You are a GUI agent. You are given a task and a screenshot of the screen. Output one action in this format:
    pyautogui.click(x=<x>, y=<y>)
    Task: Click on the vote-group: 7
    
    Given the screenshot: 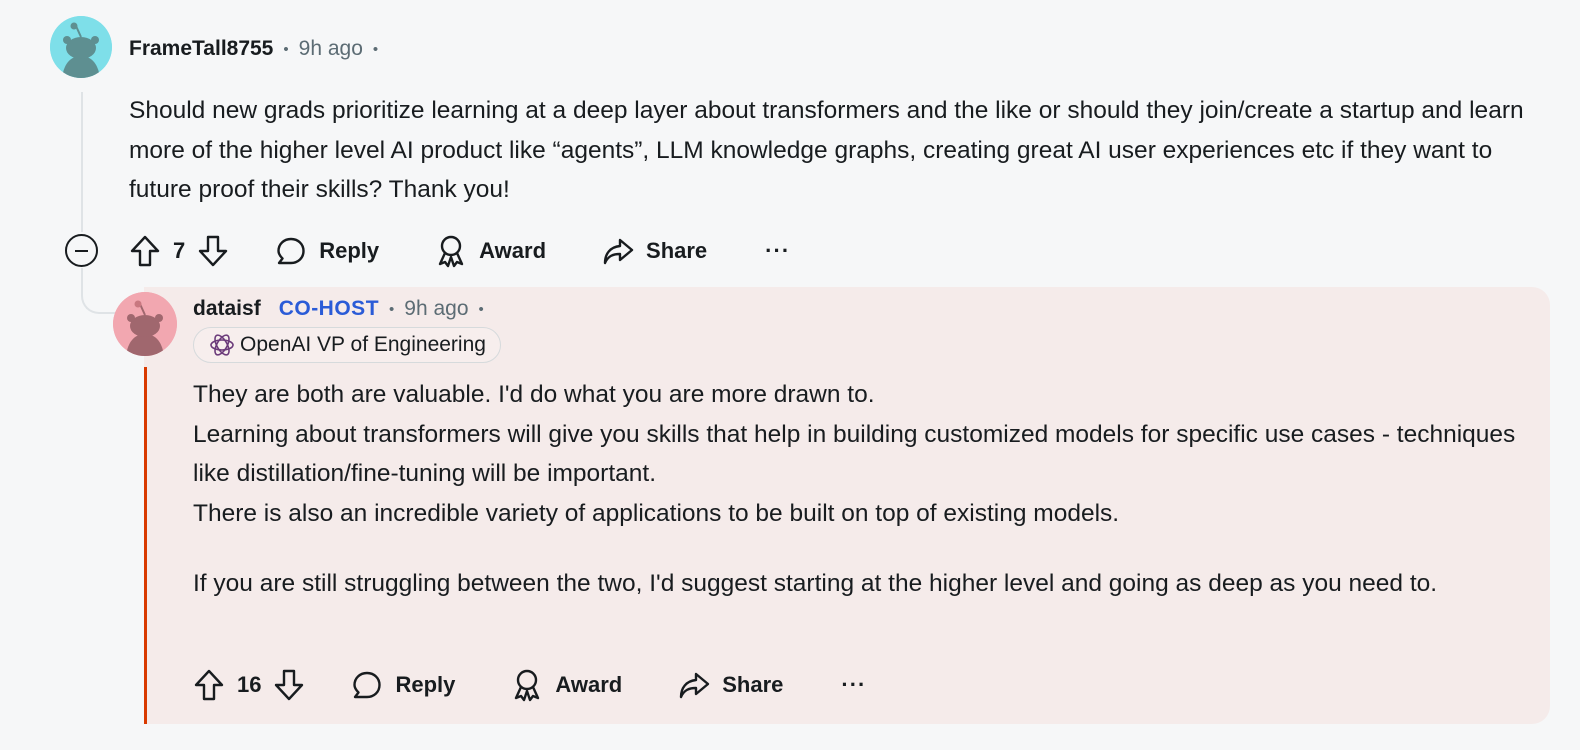 What is the action you would take?
    pyautogui.click(x=179, y=251)
    